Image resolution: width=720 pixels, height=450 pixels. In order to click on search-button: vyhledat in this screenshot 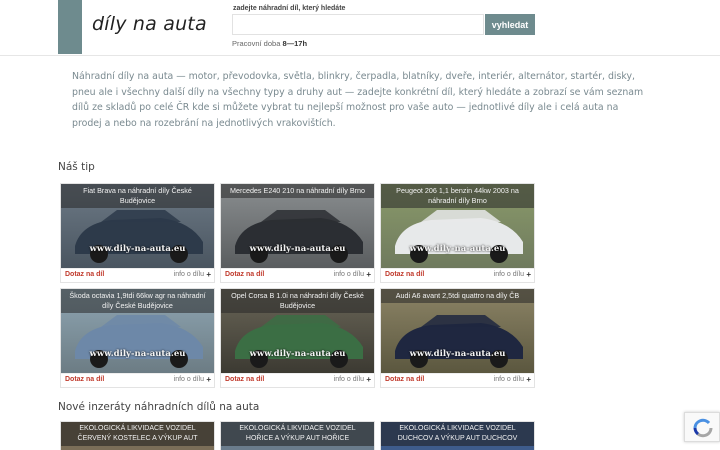, I will do `click(510, 24)`.